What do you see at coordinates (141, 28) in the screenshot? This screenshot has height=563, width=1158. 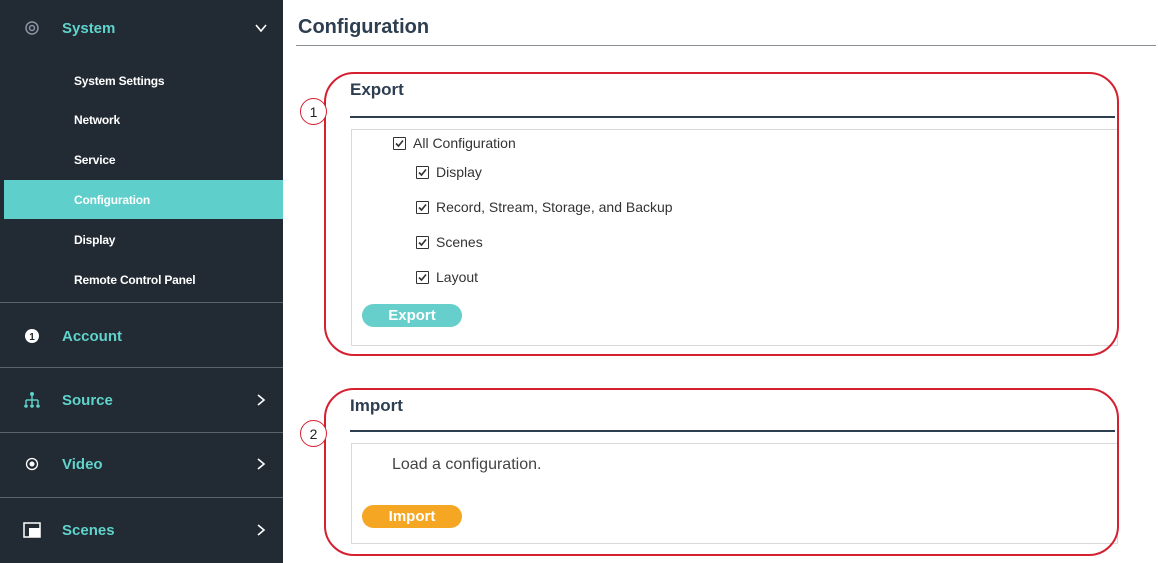 I see `sidebar-group-system: System` at bounding box center [141, 28].